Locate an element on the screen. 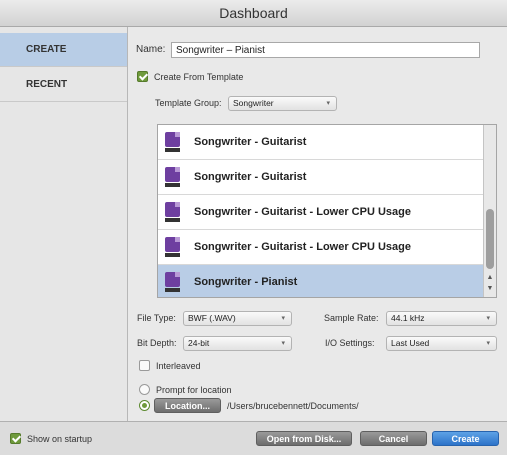 The width and height of the screenshot is (507, 455). sidebar-item-create: CREATE is located at coordinates (63, 50).